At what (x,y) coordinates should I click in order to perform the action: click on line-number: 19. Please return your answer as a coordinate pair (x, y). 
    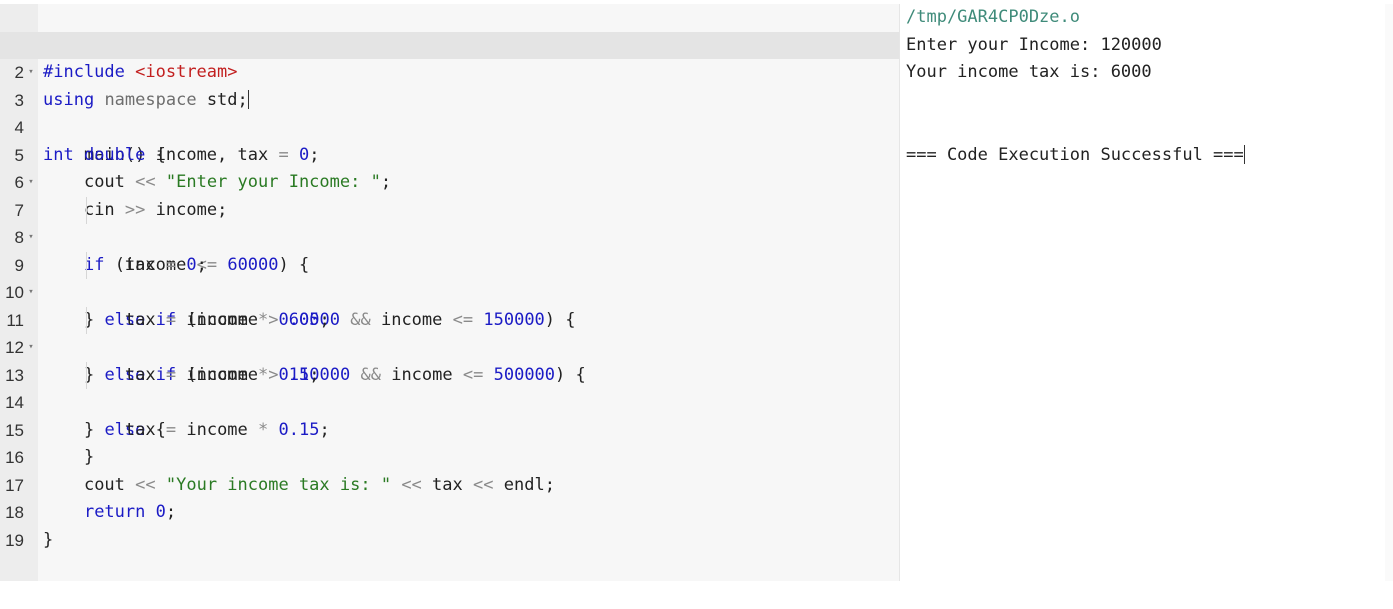
    Looking at the image, I should click on (14, 540).